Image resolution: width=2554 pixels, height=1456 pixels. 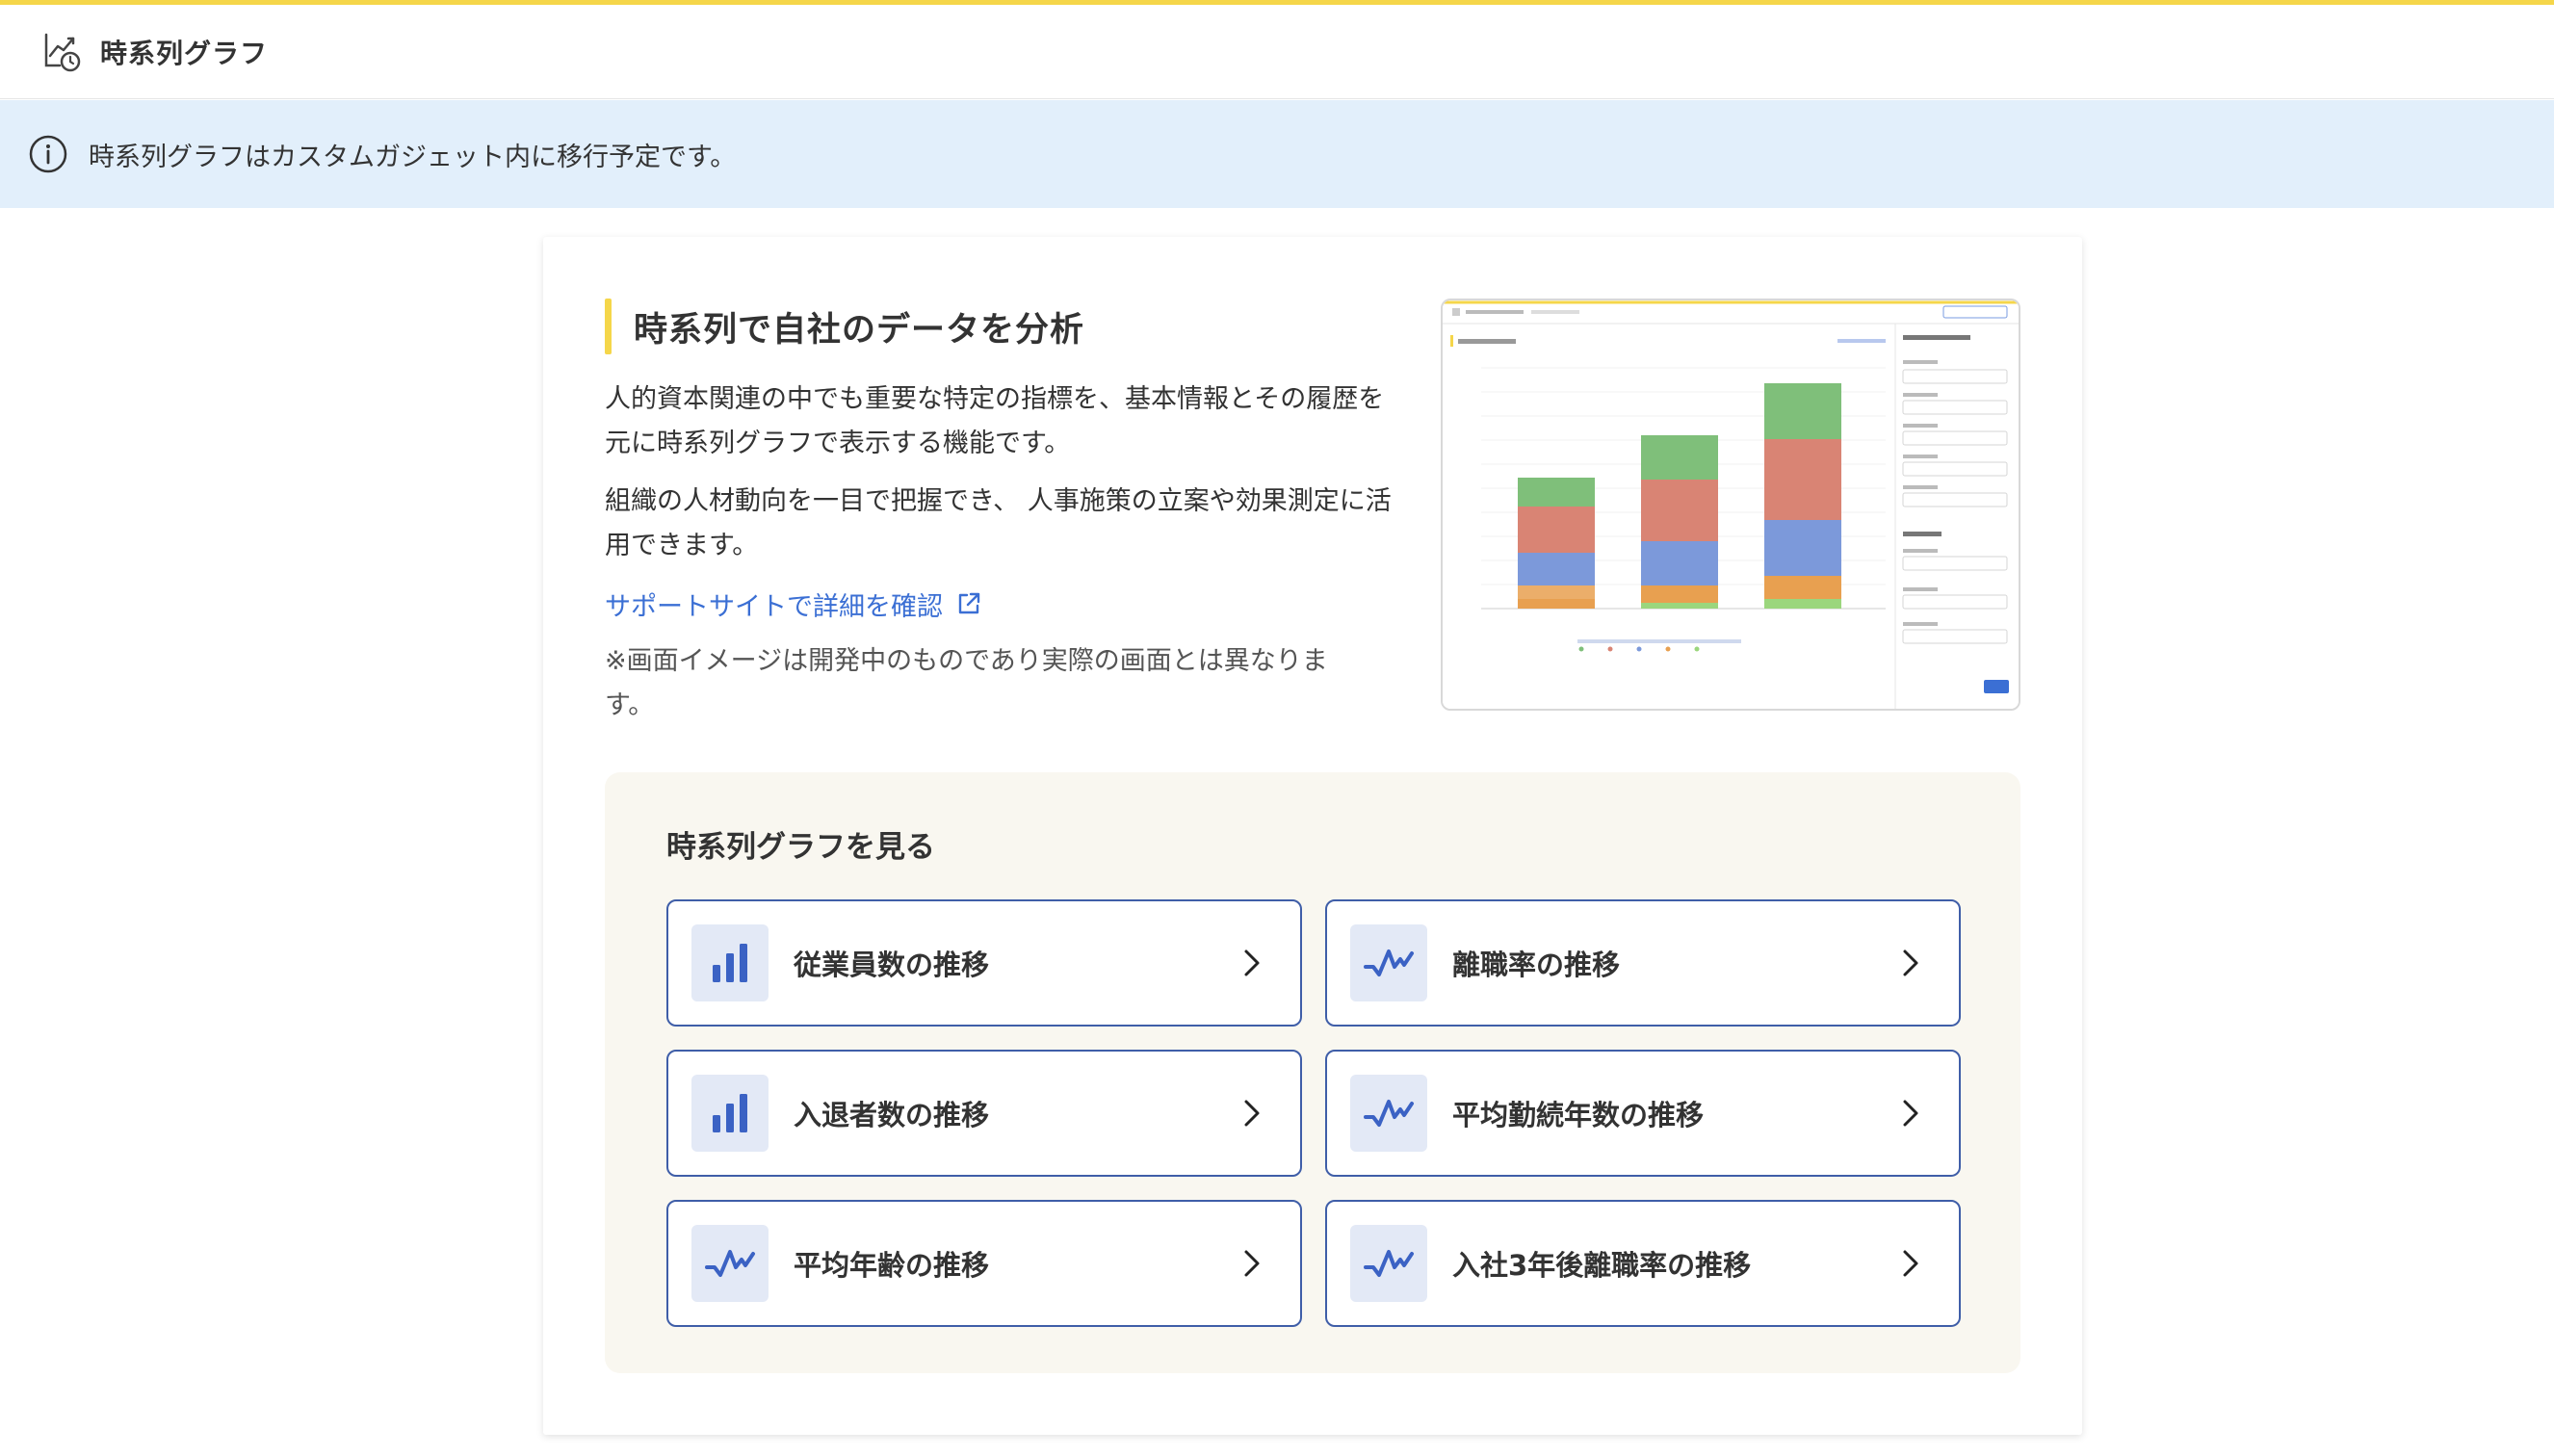 What do you see at coordinates (966, 683) in the screenshot?
I see `screen-image-note: ※画面イメージは開発中のものであり実際の画面とは異なります。` at bounding box center [966, 683].